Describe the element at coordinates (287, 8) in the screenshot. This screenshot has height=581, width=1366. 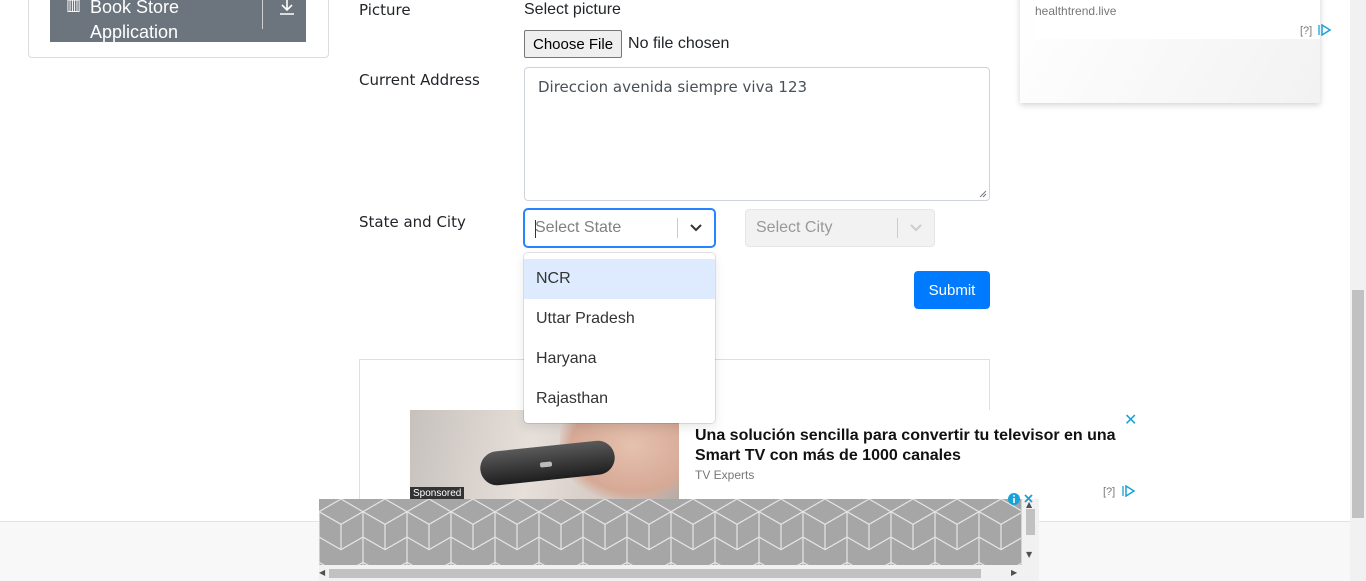
I see `download-icon` at that location.